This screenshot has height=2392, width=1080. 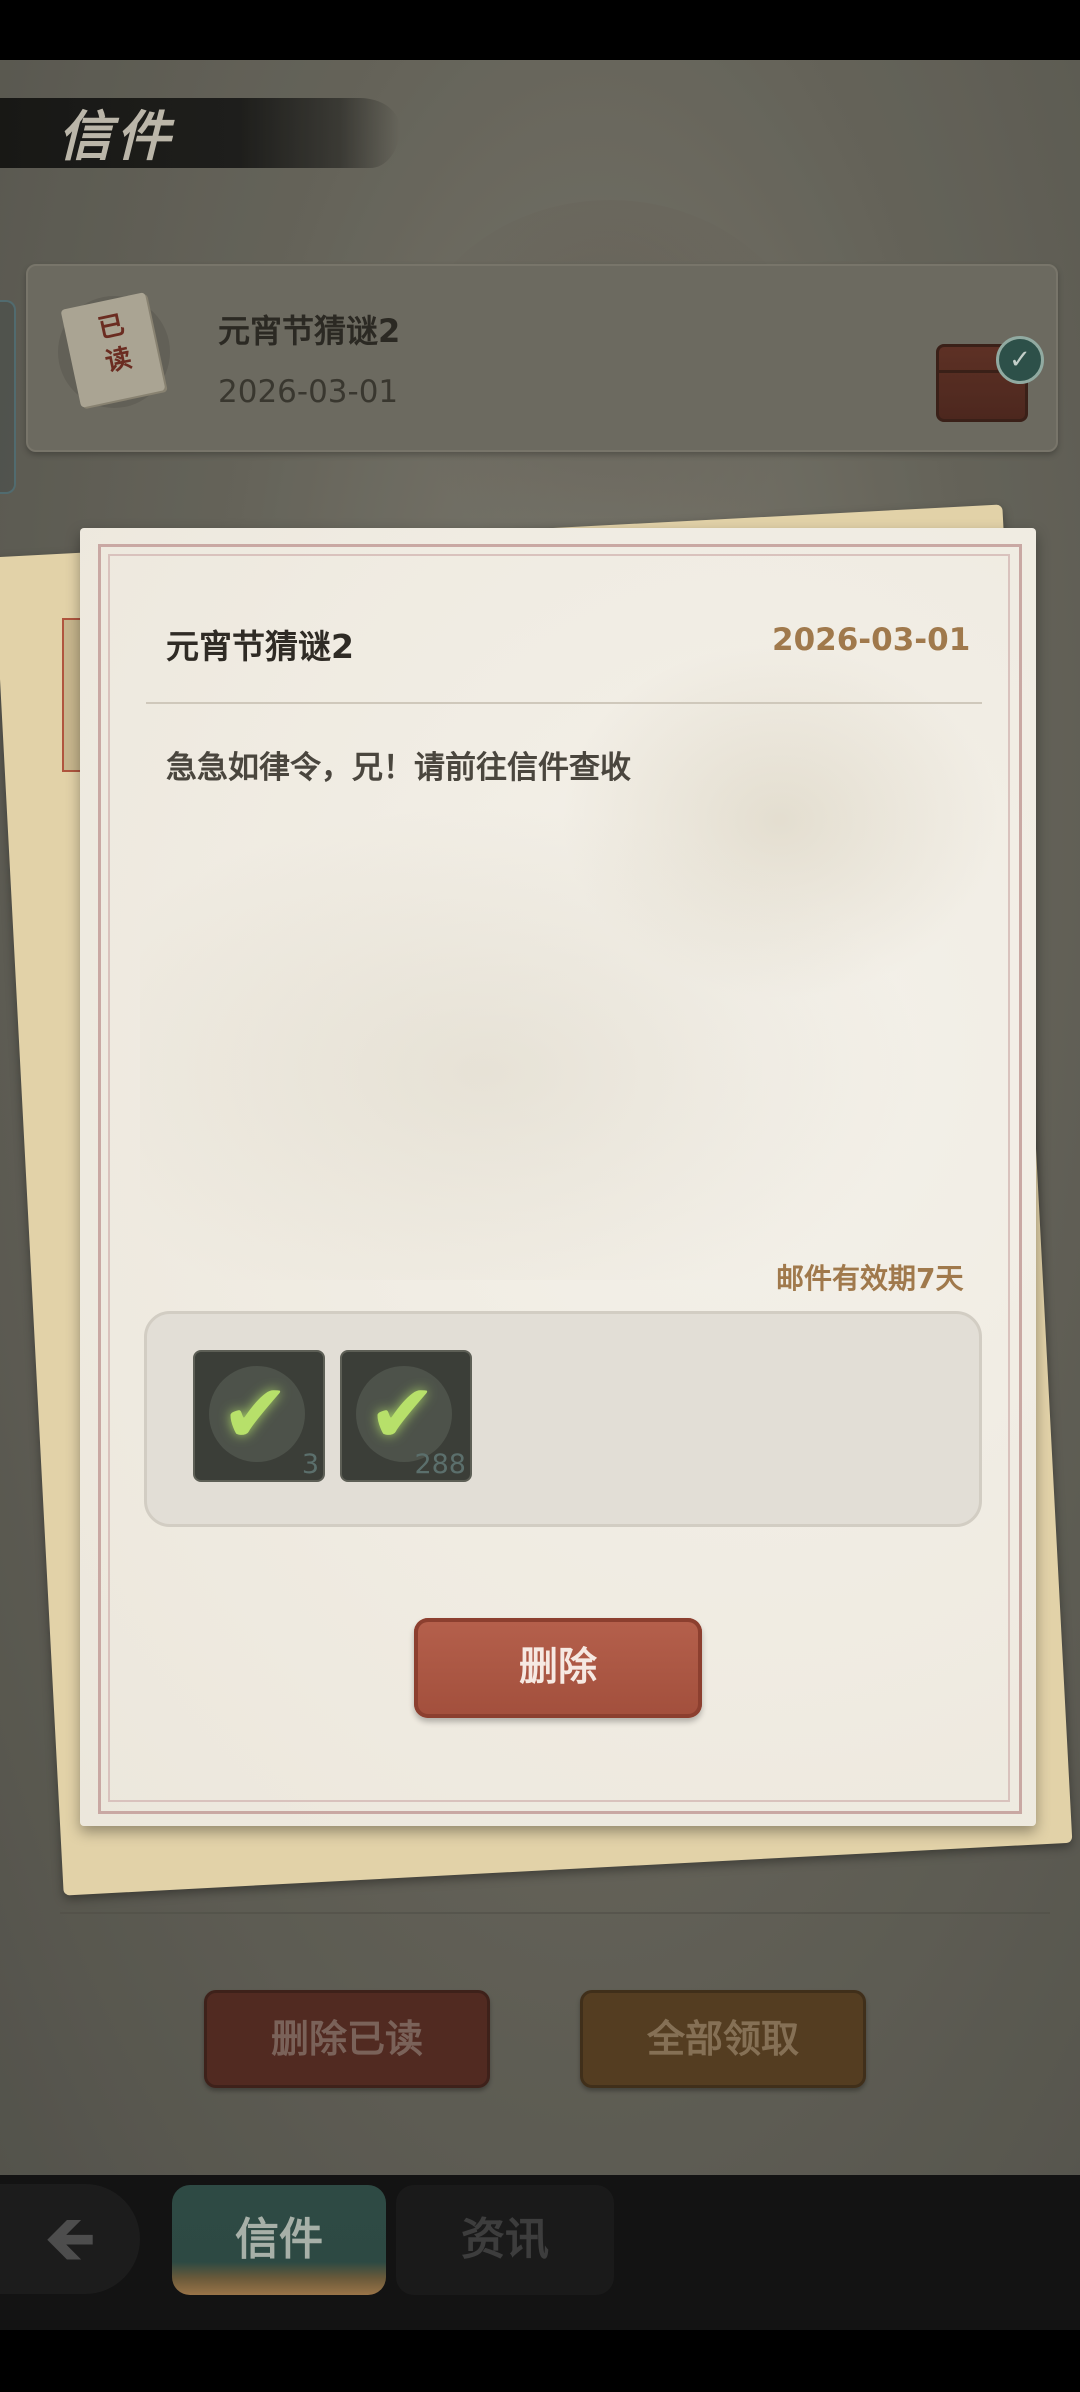 What do you see at coordinates (871, 640) in the screenshot?
I see `letter-date: 2026-03-01` at bounding box center [871, 640].